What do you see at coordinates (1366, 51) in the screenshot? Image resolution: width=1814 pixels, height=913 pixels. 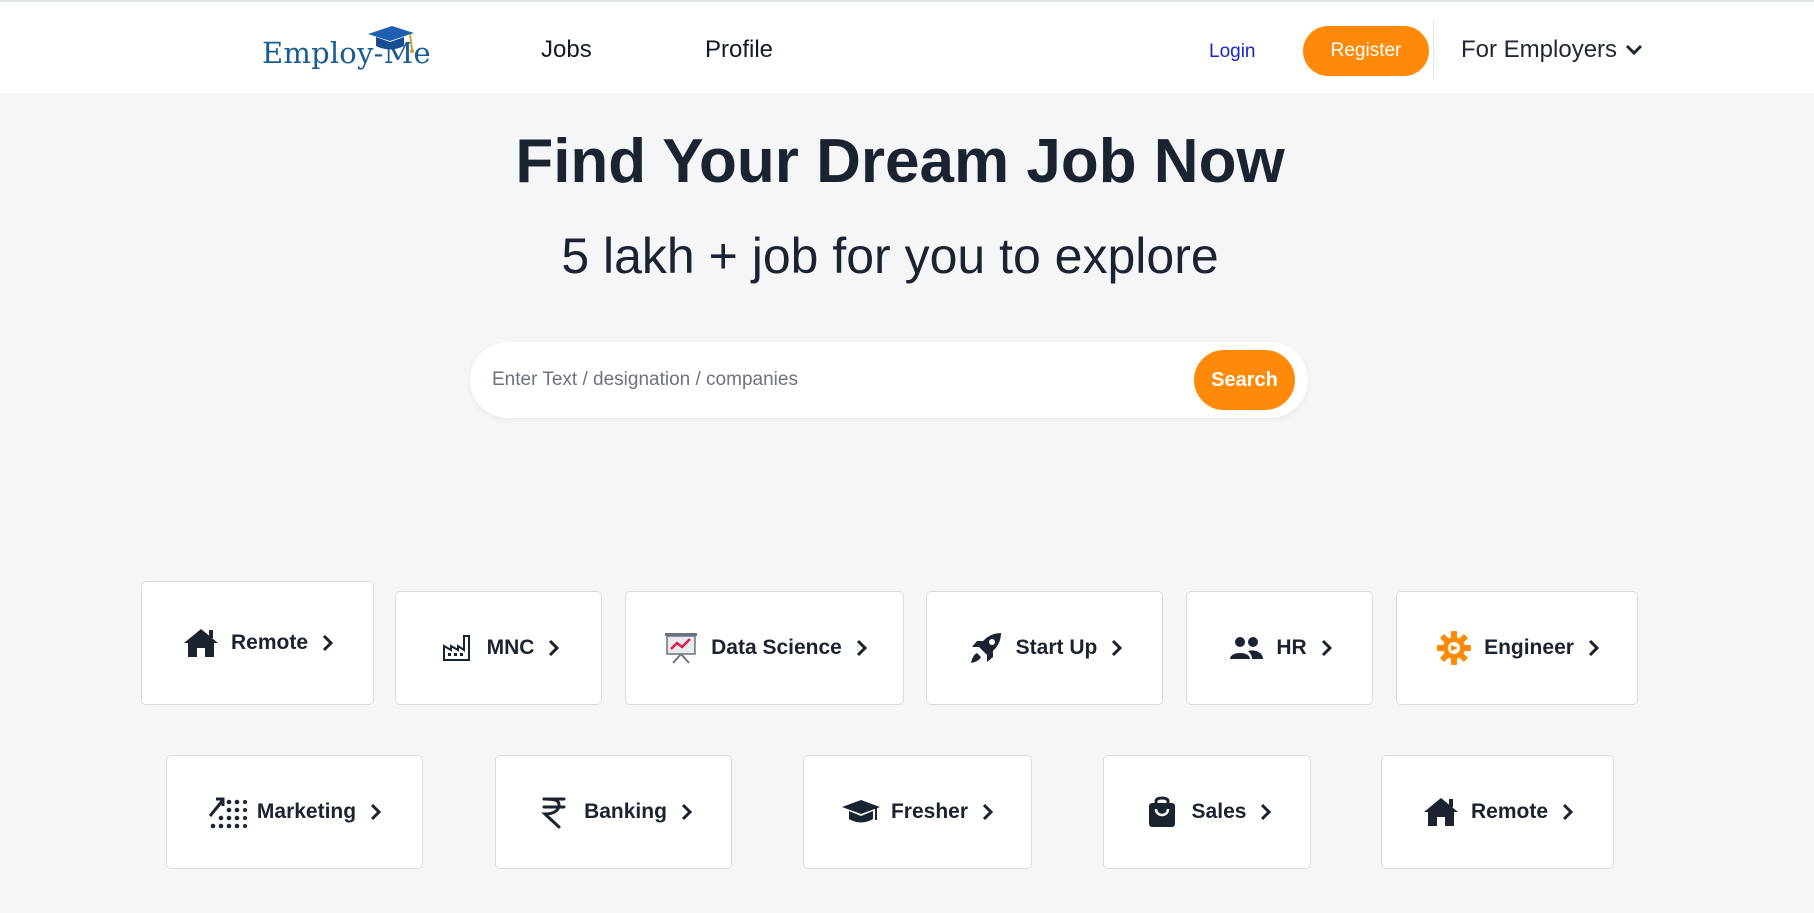 I see `register-button: Register` at bounding box center [1366, 51].